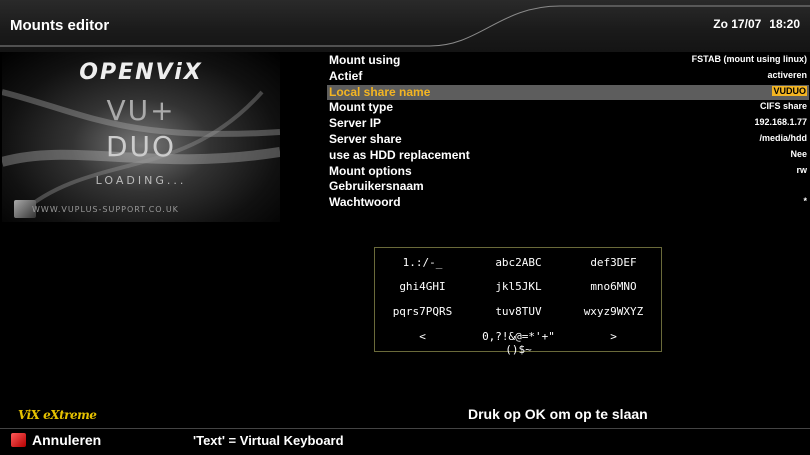  What do you see at coordinates (361, 107) in the screenshot?
I see `config-label: Mount type` at bounding box center [361, 107].